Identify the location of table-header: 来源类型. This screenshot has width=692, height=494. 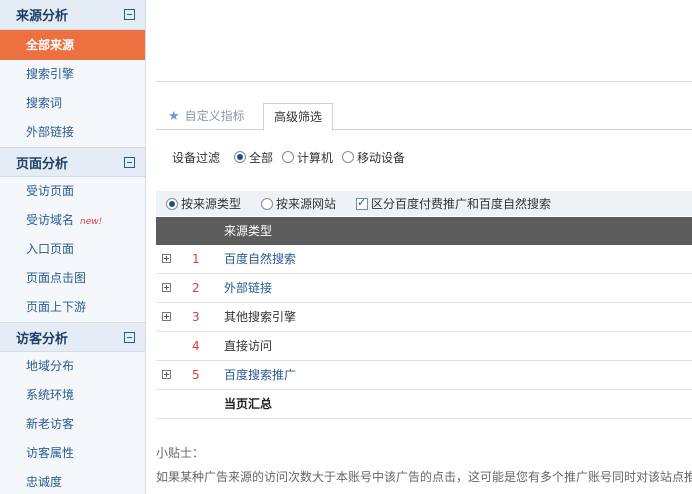
(424, 231).